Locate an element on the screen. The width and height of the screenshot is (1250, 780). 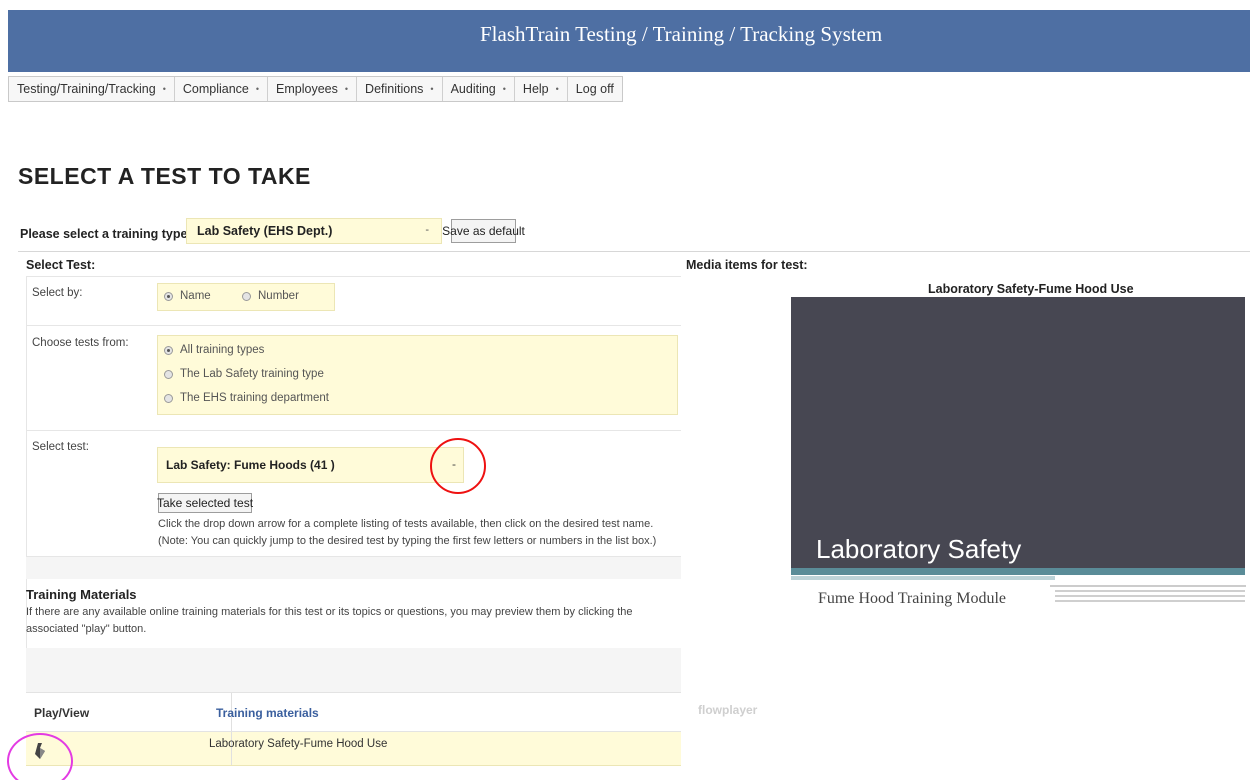
menu-label: Employees is located at coordinates (307, 89).